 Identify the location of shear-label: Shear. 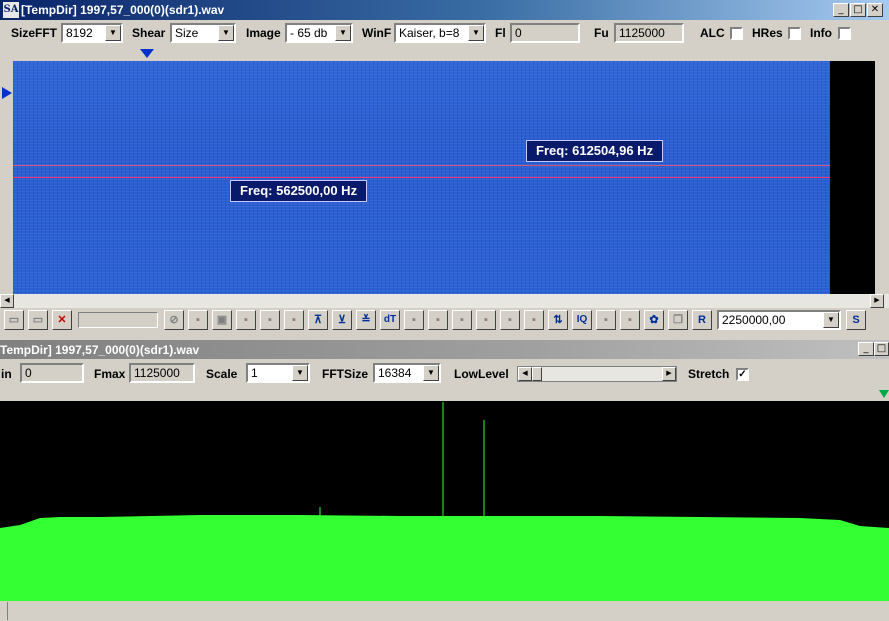
(149, 33).